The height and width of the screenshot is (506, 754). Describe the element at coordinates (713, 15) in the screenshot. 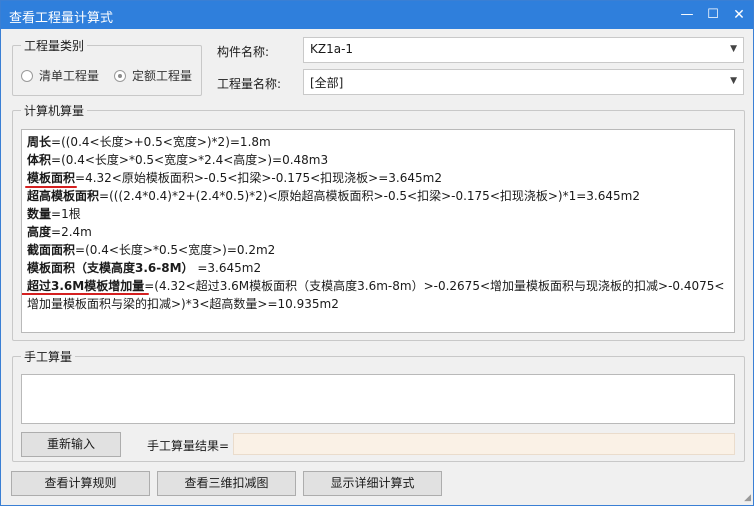

I see `maximize-icon: ☐` at that location.